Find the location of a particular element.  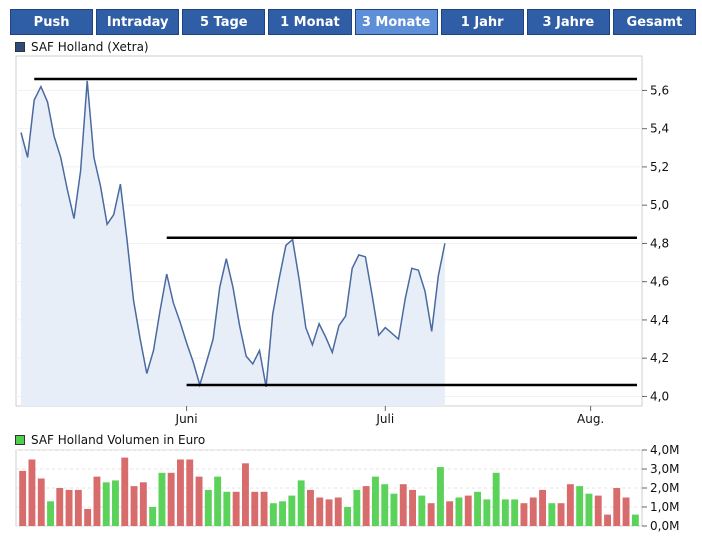

volume-y-tick-label: 2,0M is located at coordinates (664, 488).